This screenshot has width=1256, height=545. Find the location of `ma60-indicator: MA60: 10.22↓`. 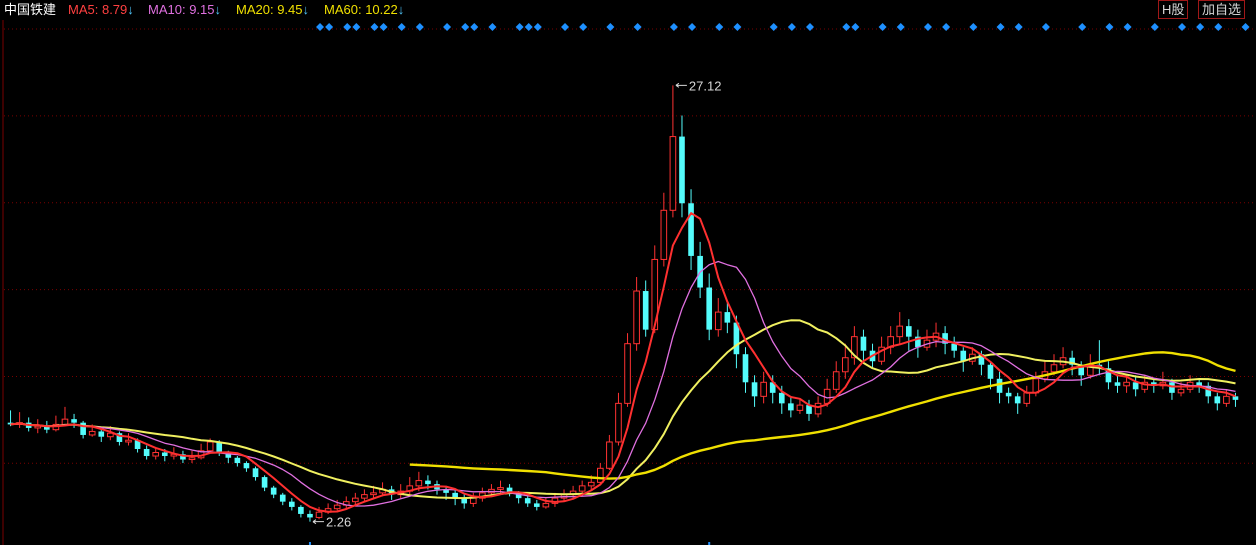

ma60-indicator: MA60: 10.22↓ is located at coordinates (364, 9).